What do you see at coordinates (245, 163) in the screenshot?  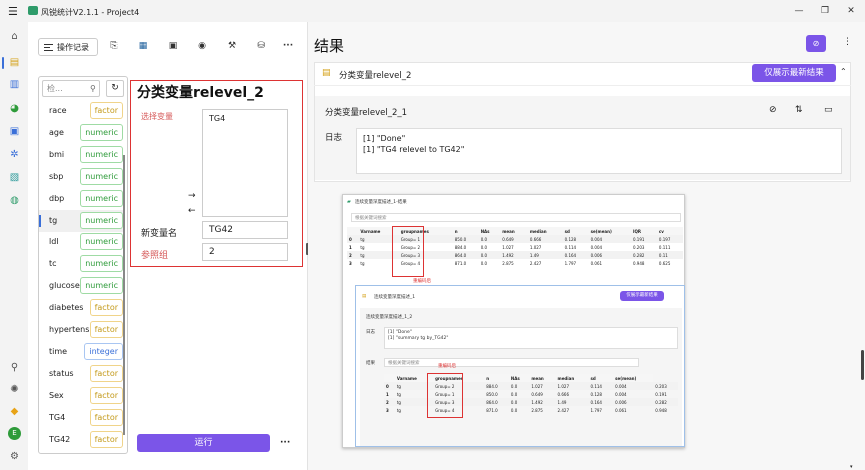 I see `selected-variable-box: TG4` at bounding box center [245, 163].